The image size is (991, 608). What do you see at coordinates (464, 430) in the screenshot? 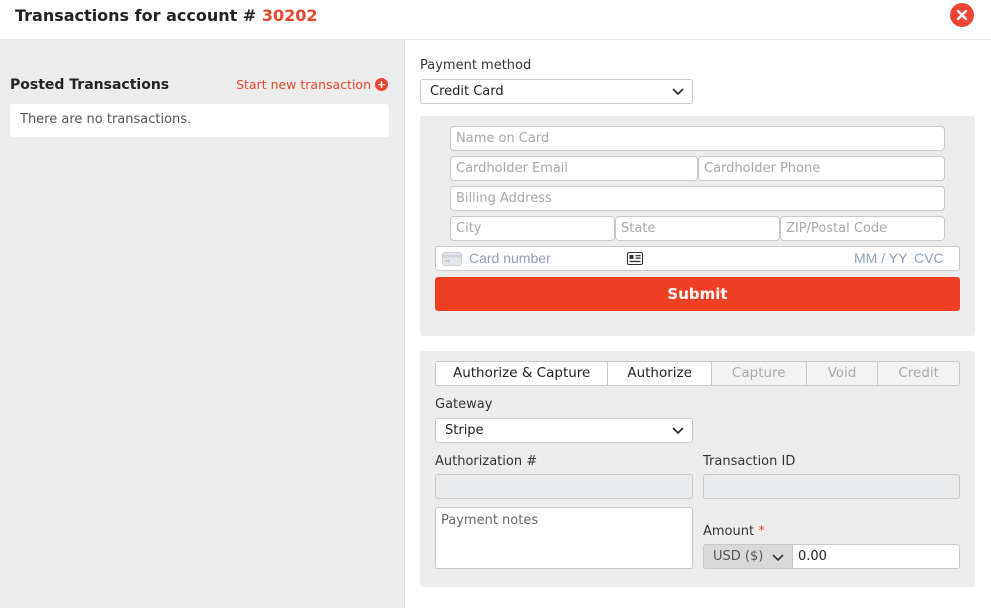
I see `gateway-value: Stripe` at bounding box center [464, 430].